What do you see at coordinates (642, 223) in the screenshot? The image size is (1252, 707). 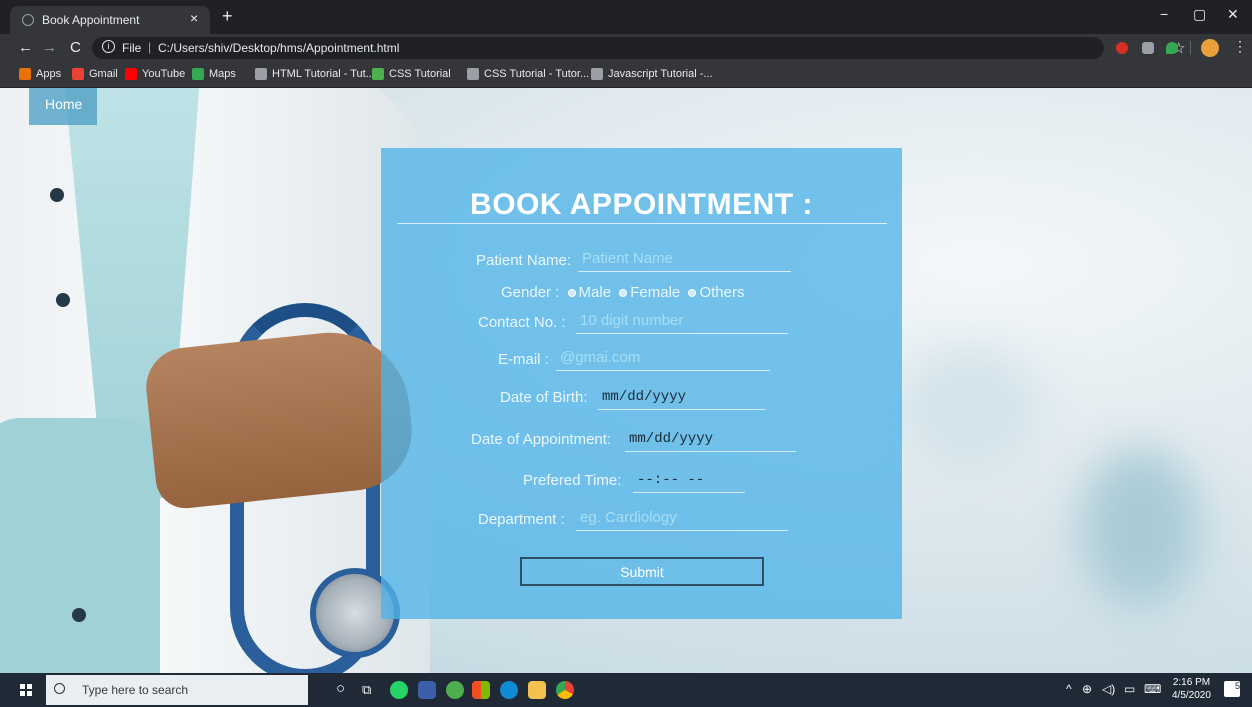 I see `title-divider` at bounding box center [642, 223].